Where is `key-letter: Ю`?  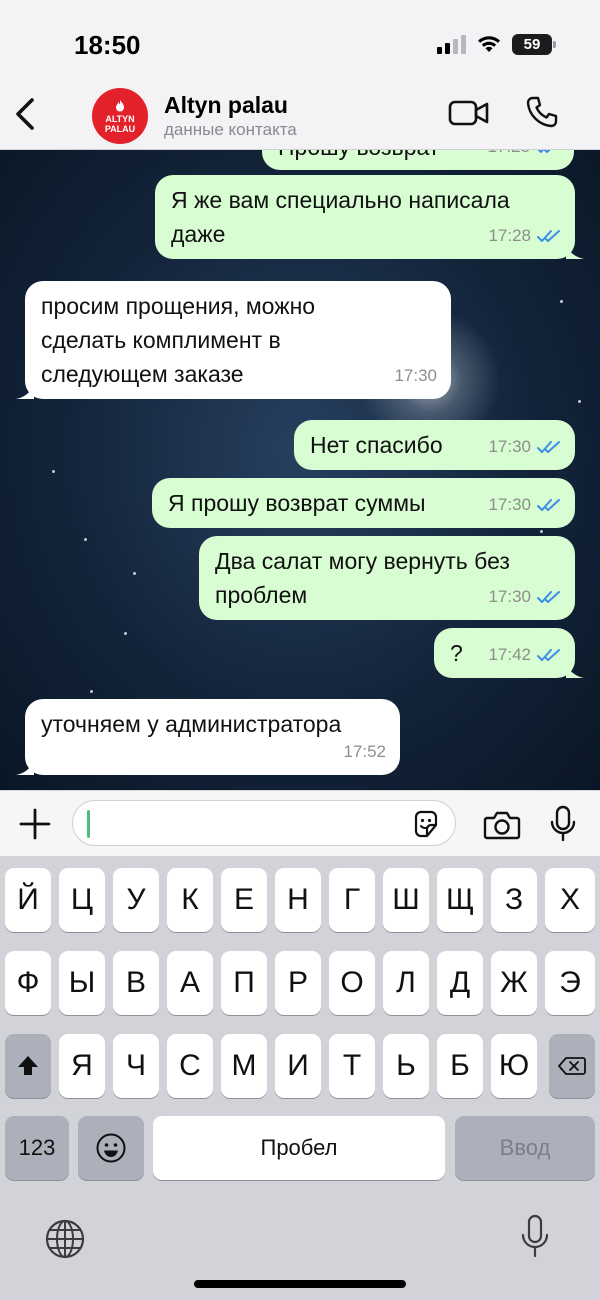 key-letter: Ю is located at coordinates (514, 1066).